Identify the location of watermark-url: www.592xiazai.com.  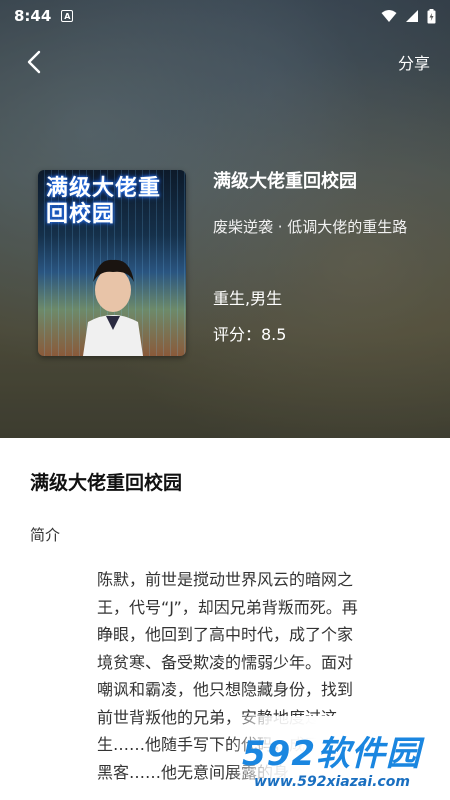
(332, 782).